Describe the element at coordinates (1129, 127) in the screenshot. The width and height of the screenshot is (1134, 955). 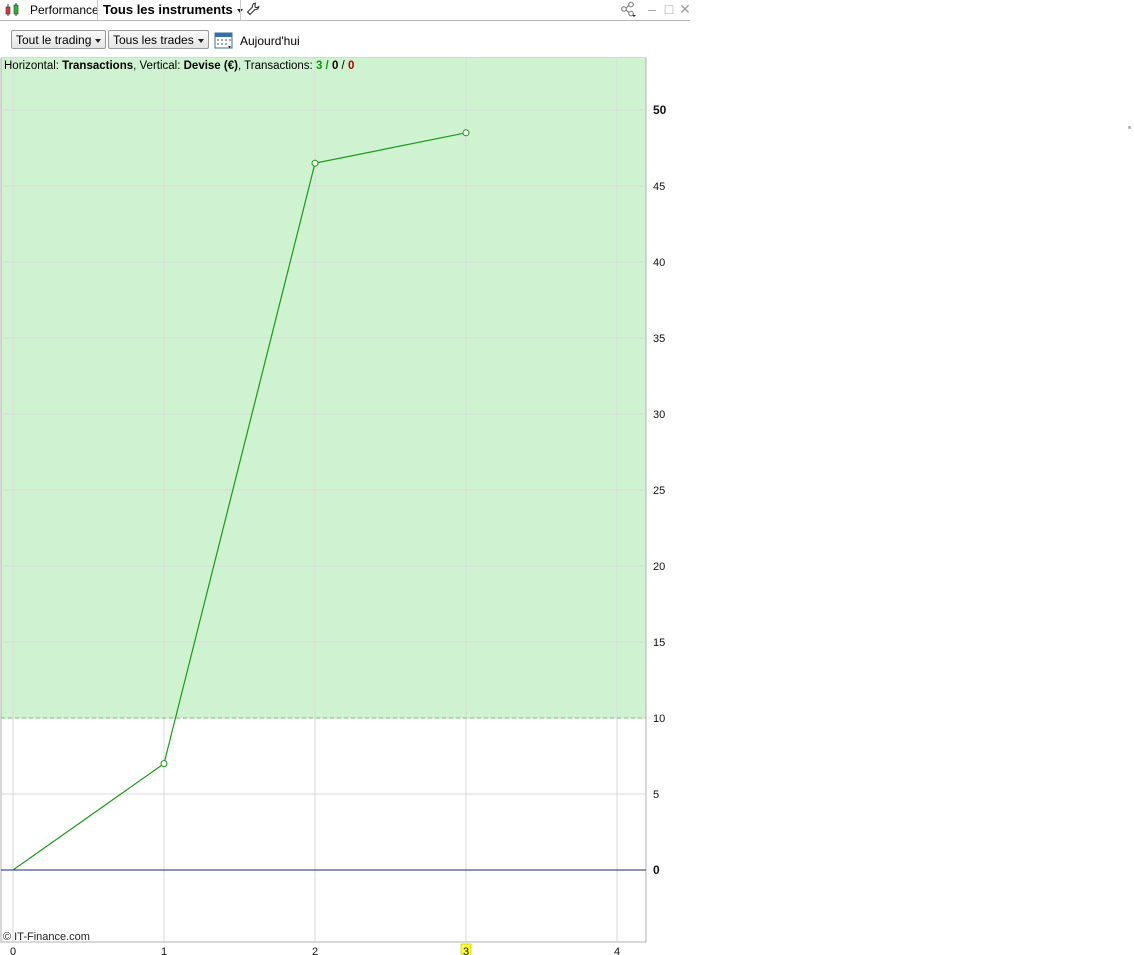
I see `side-dot` at that location.